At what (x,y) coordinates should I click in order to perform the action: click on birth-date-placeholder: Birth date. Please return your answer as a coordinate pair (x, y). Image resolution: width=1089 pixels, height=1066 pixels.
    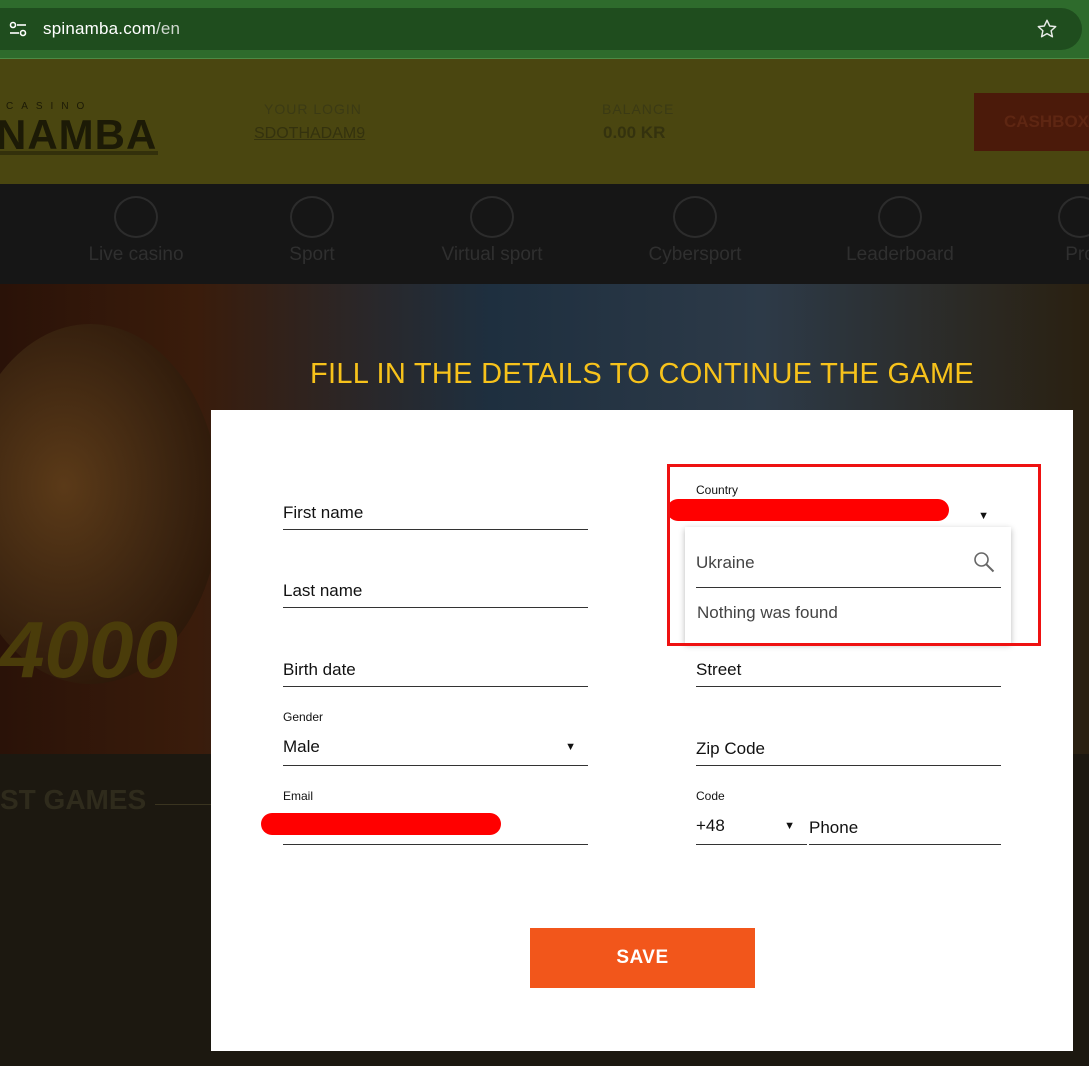
    Looking at the image, I should click on (319, 669).